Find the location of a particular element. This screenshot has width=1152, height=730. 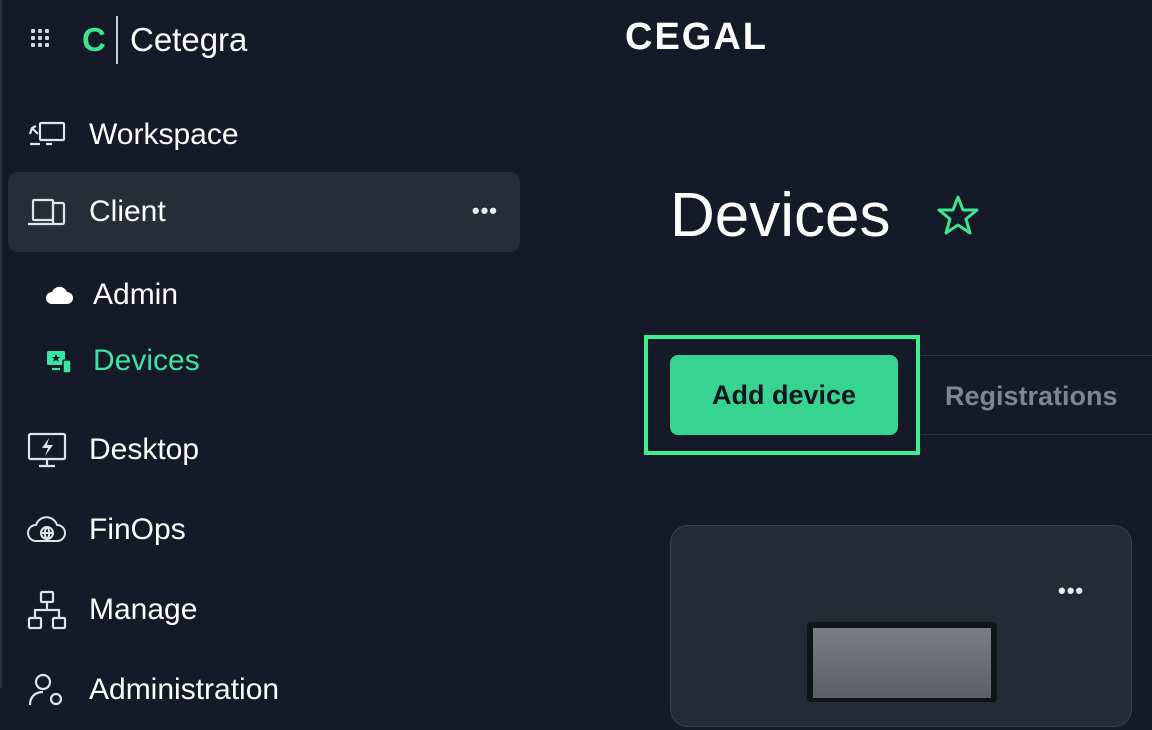

client-devices-icon is located at coordinates (47, 212).